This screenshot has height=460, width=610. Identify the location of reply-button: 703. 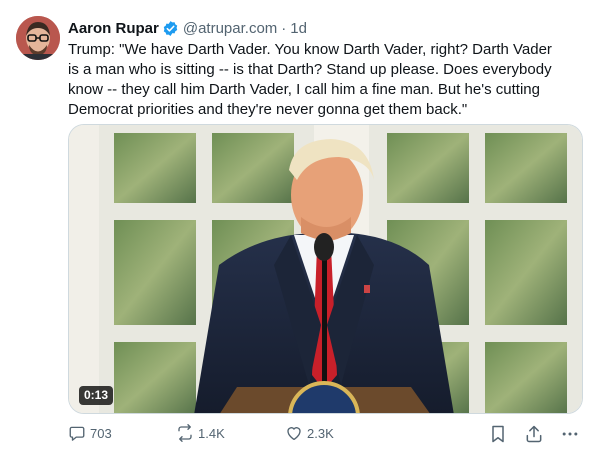
(90, 433).